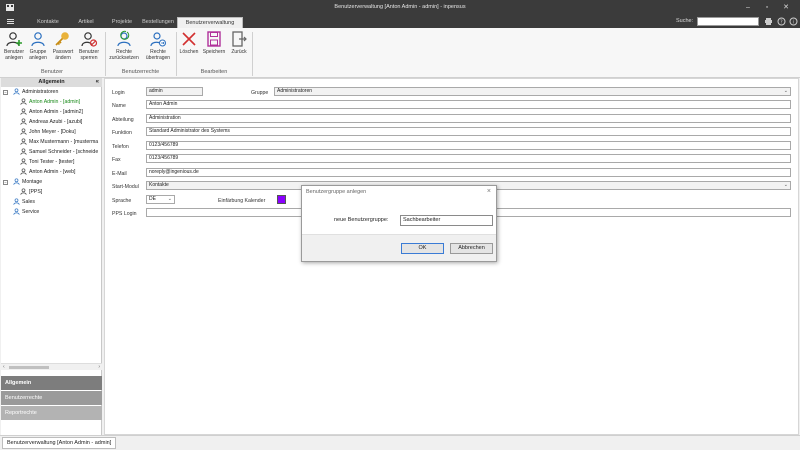  I want to click on dialog-footer: OK Abbrechen, so click(399, 247).